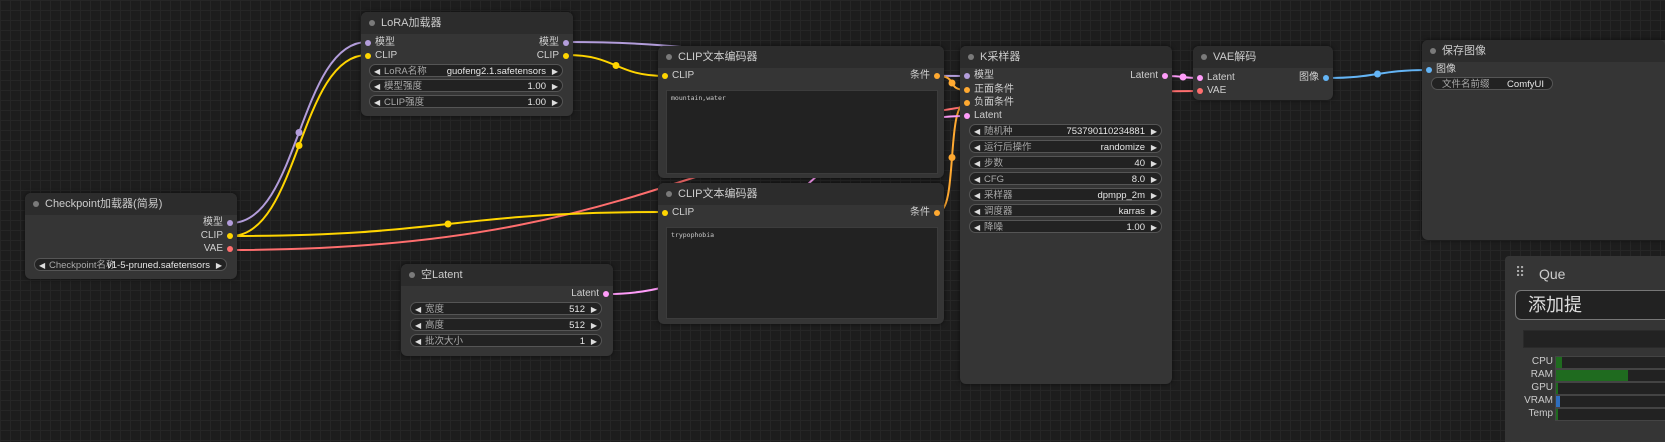 Image resolution: width=1665 pixels, height=442 pixels. I want to click on node-header: 空Latent, so click(507, 275).